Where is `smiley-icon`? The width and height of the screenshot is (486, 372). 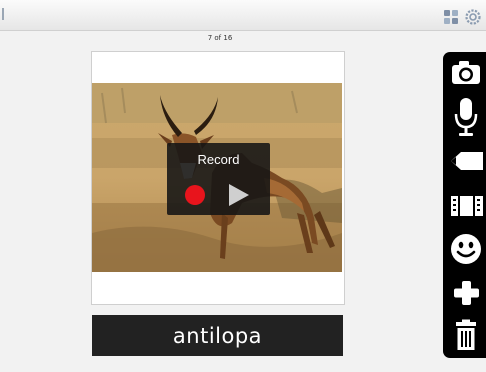
smiley-icon is located at coordinates (466, 249).